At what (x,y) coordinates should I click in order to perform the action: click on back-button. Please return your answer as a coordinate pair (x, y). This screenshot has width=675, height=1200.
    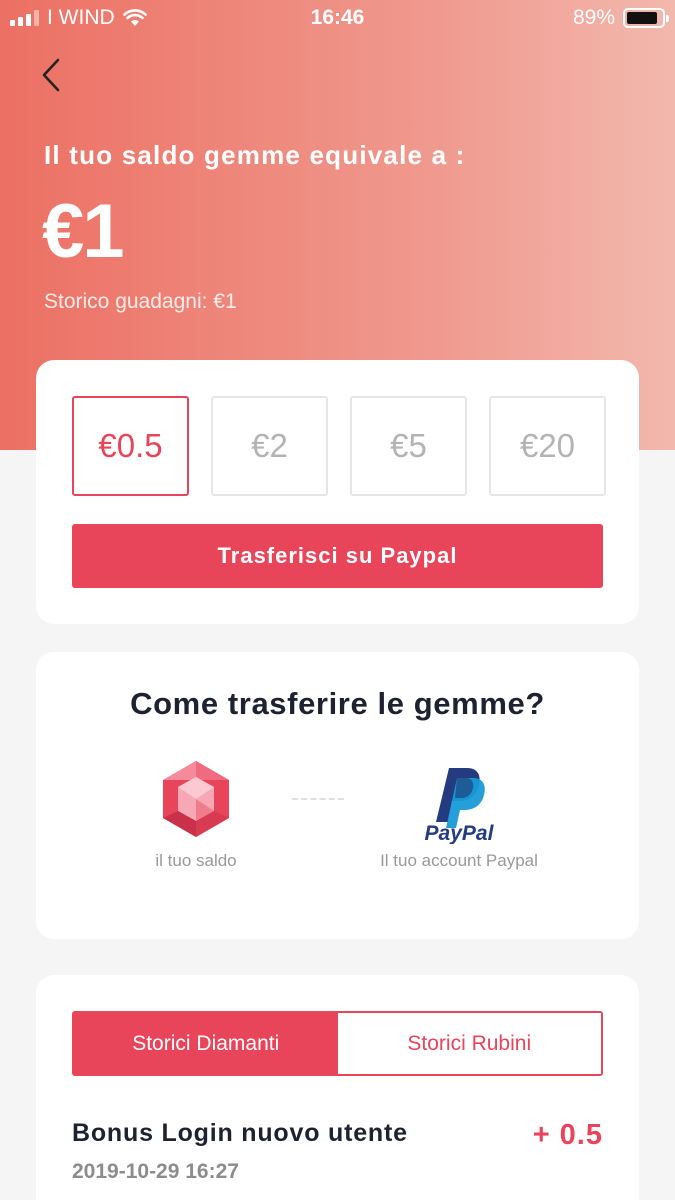
    Looking at the image, I should click on (54, 76).